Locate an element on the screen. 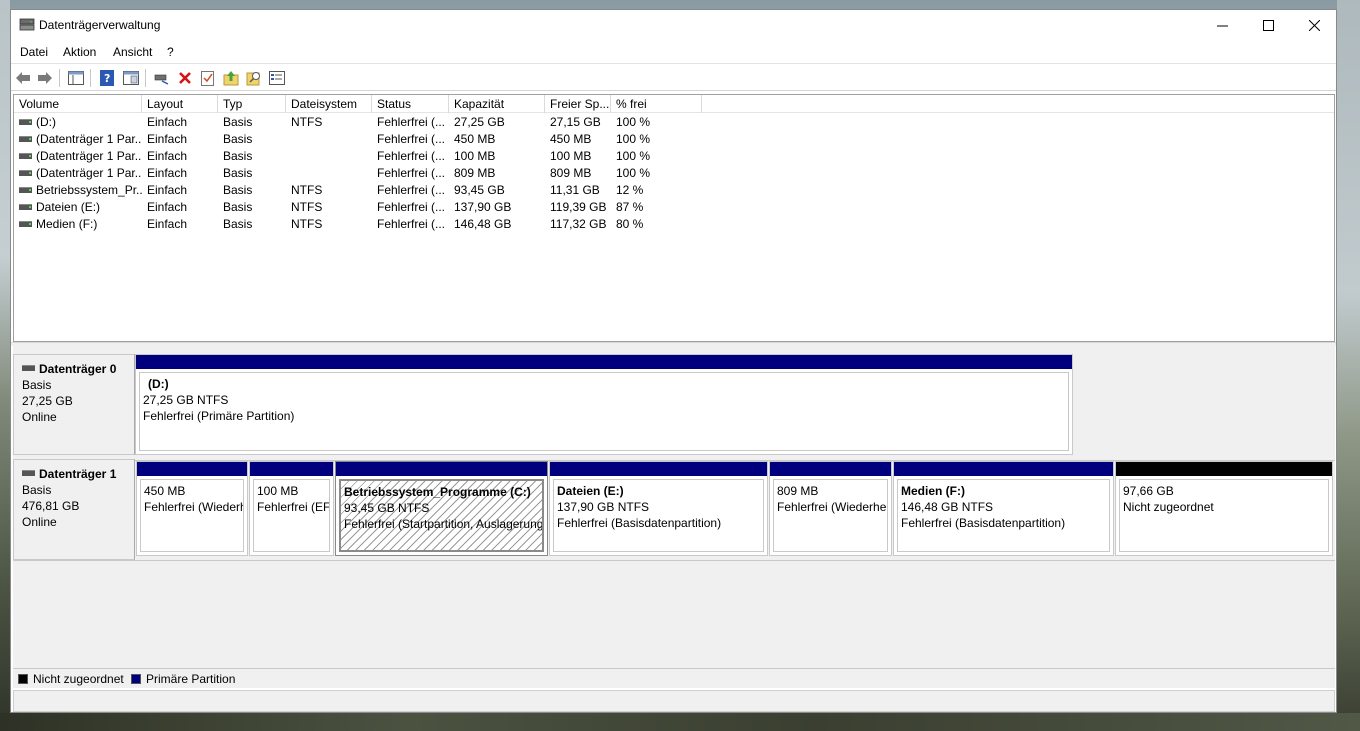 This screenshot has width=1360, height=731. delete-icon is located at coordinates (185, 78).